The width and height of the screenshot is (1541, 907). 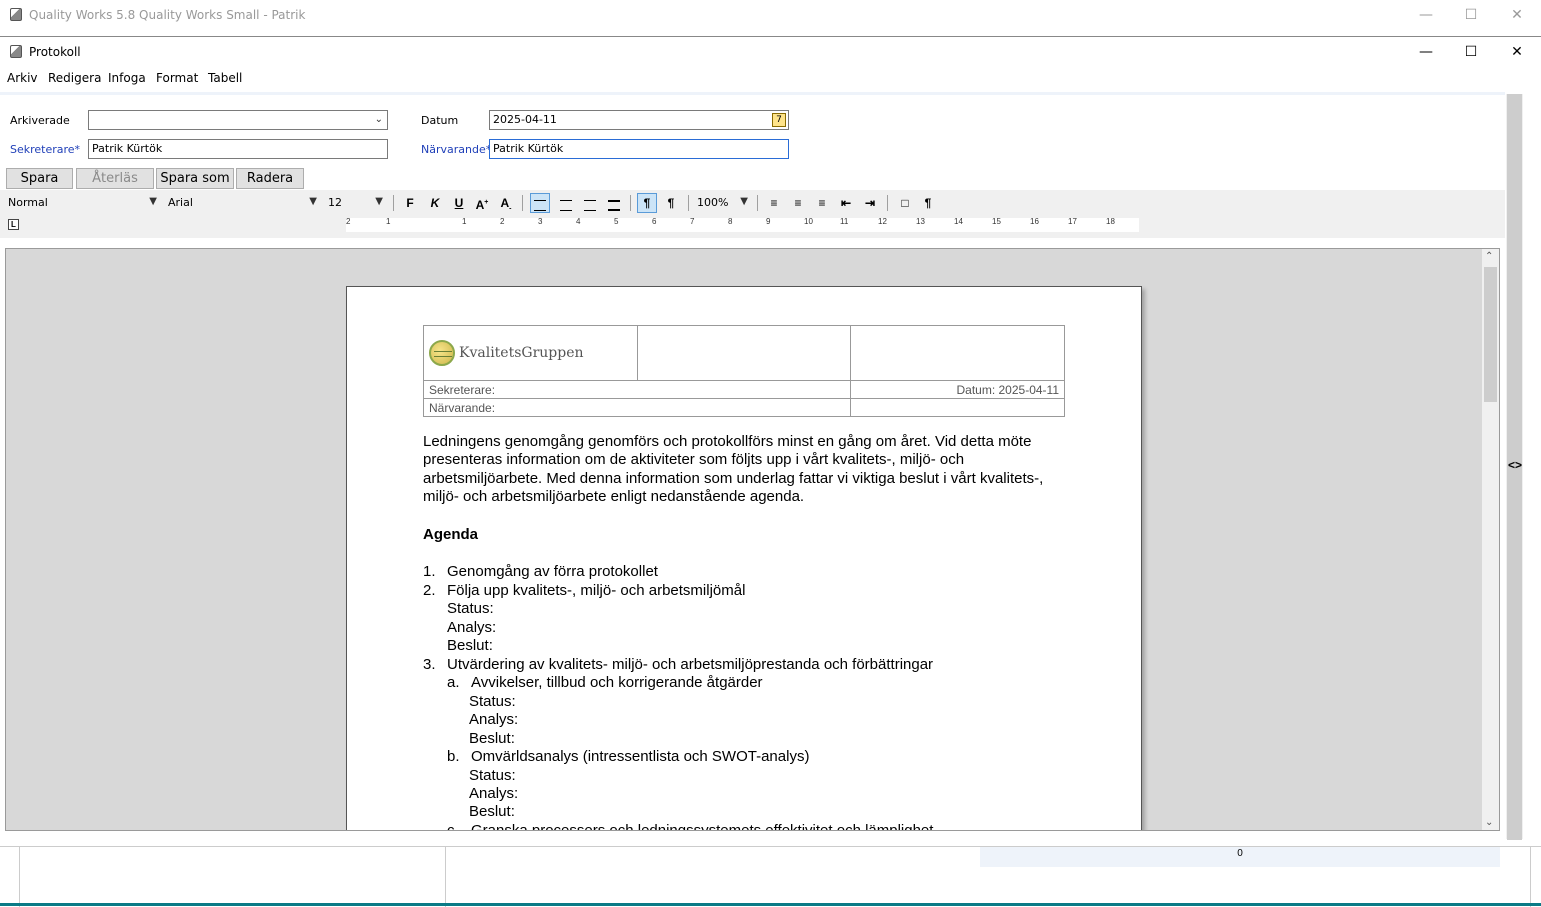 I want to click on inner-minimize-button: —, so click(x=1426, y=52).